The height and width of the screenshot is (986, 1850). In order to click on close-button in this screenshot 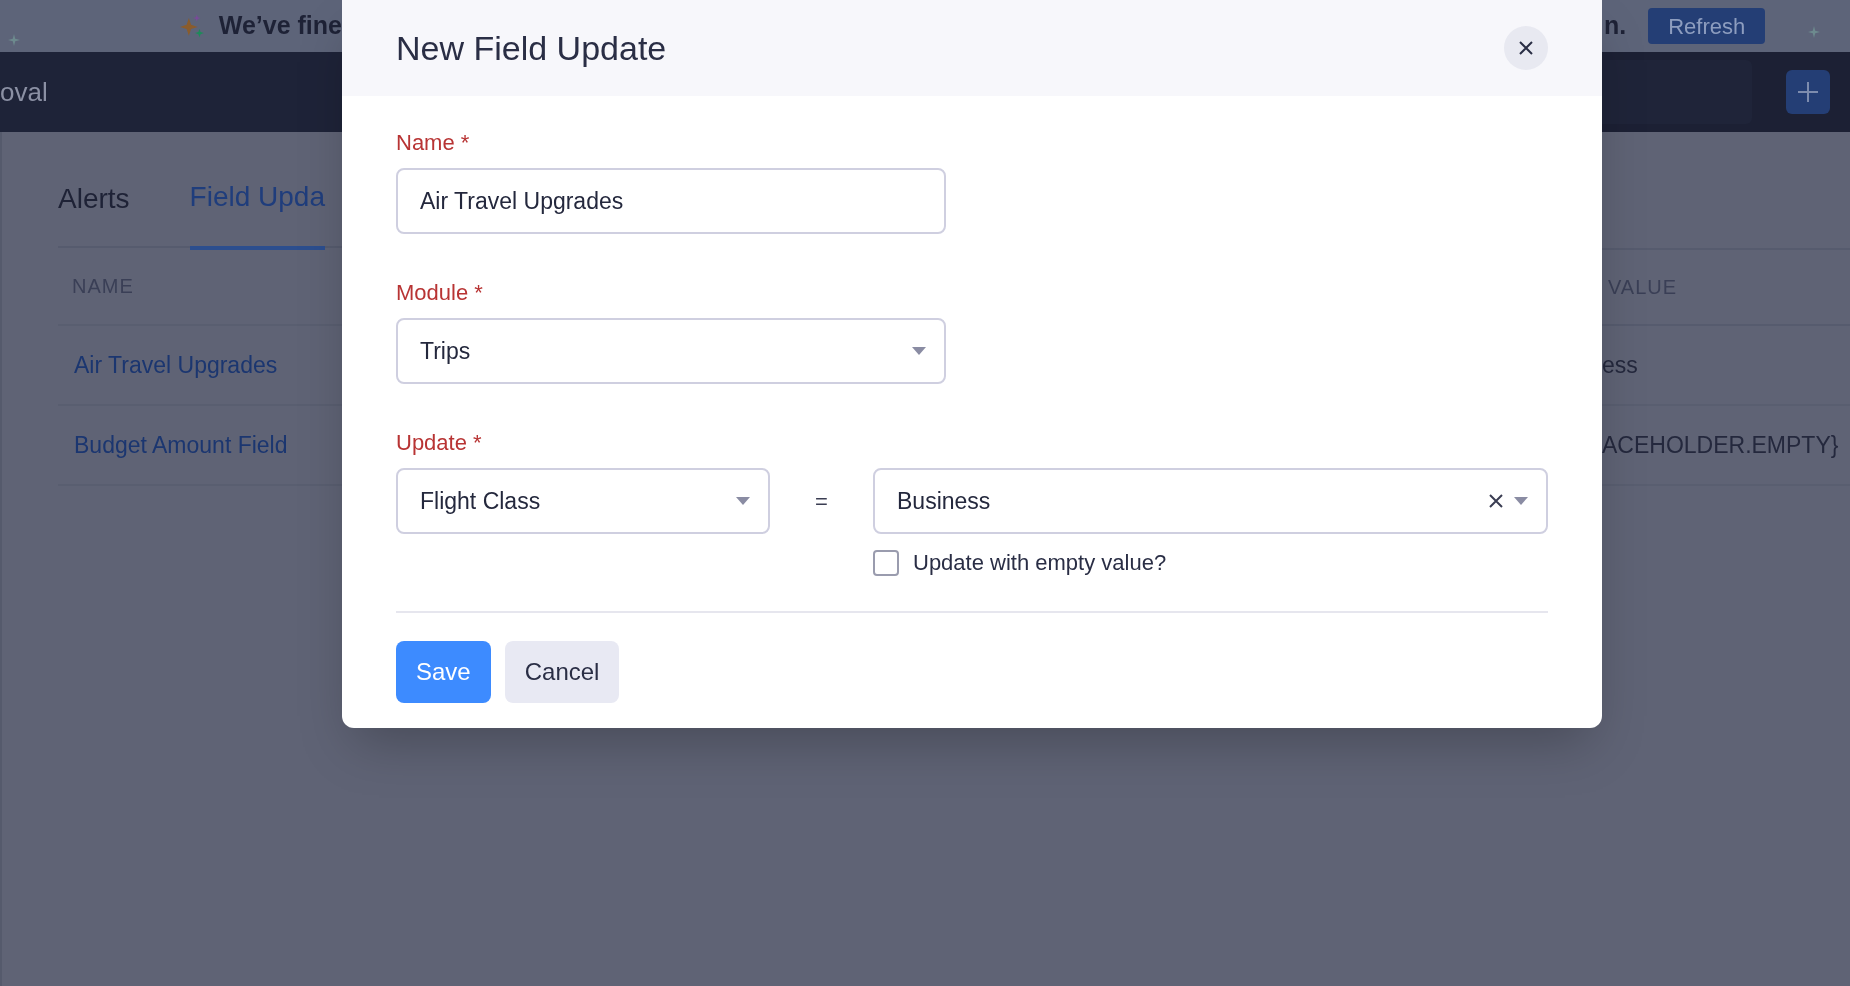, I will do `click(1526, 48)`.